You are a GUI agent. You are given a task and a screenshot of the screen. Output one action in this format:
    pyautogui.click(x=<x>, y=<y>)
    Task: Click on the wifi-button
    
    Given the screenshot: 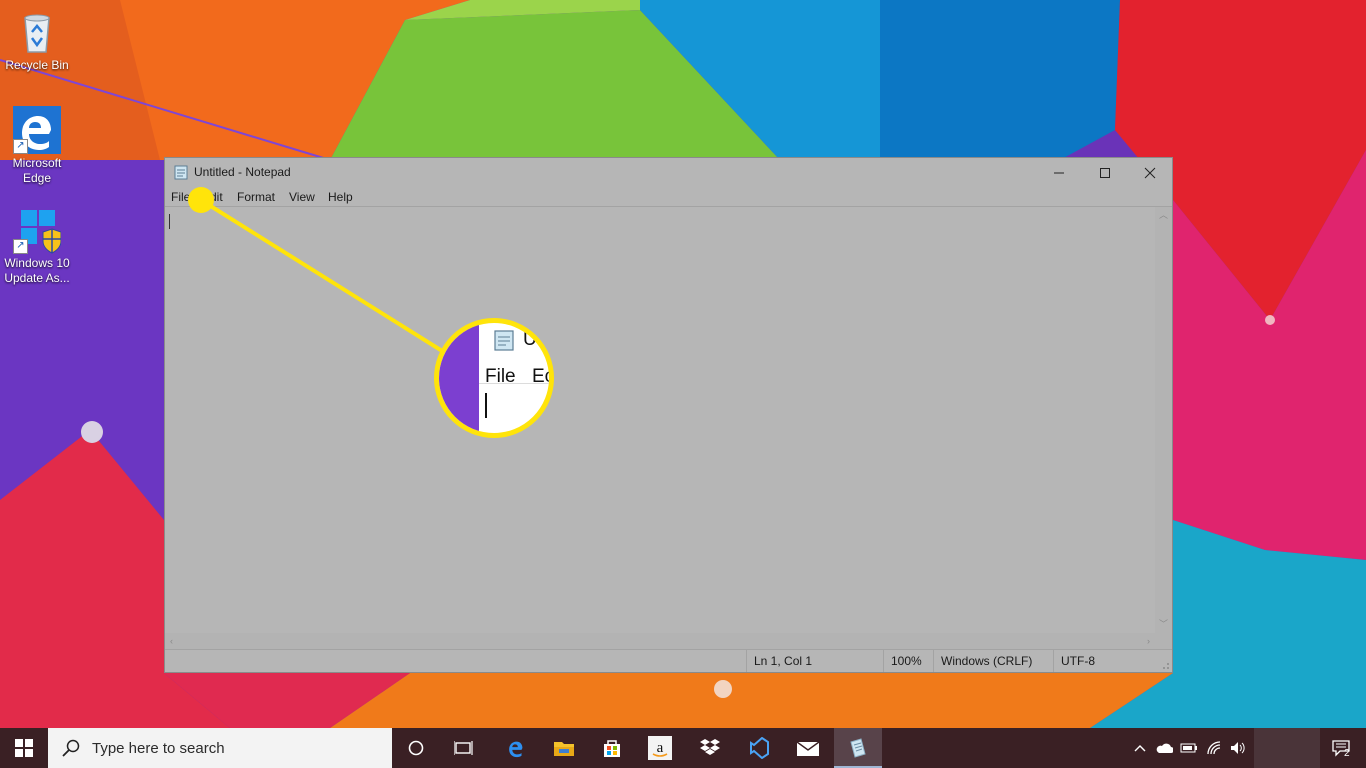 What is the action you would take?
    pyautogui.click(x=1214, y=748)
    